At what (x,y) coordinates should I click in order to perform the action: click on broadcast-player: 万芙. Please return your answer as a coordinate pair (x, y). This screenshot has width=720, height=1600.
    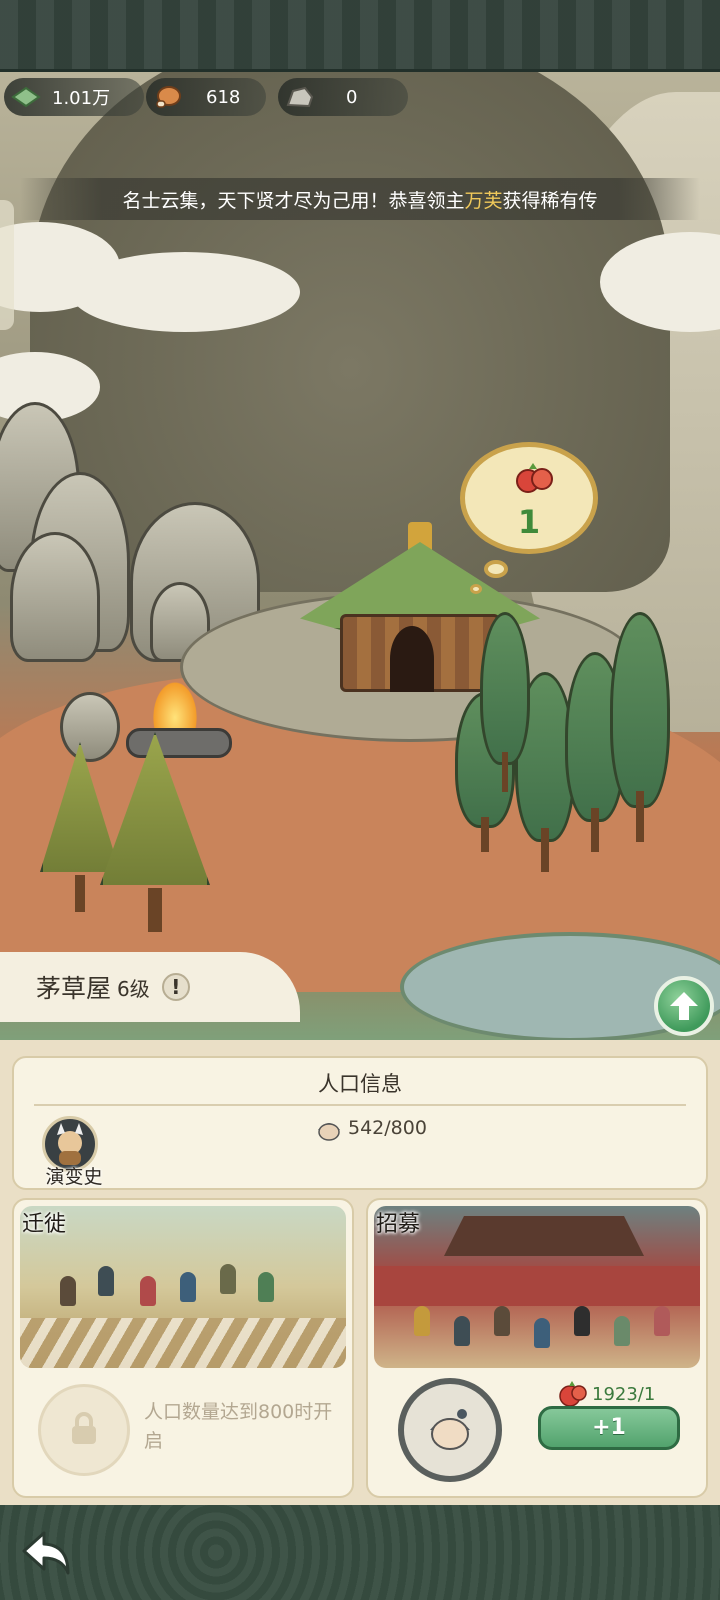
    Looking at the image, I should click on (483, 199).